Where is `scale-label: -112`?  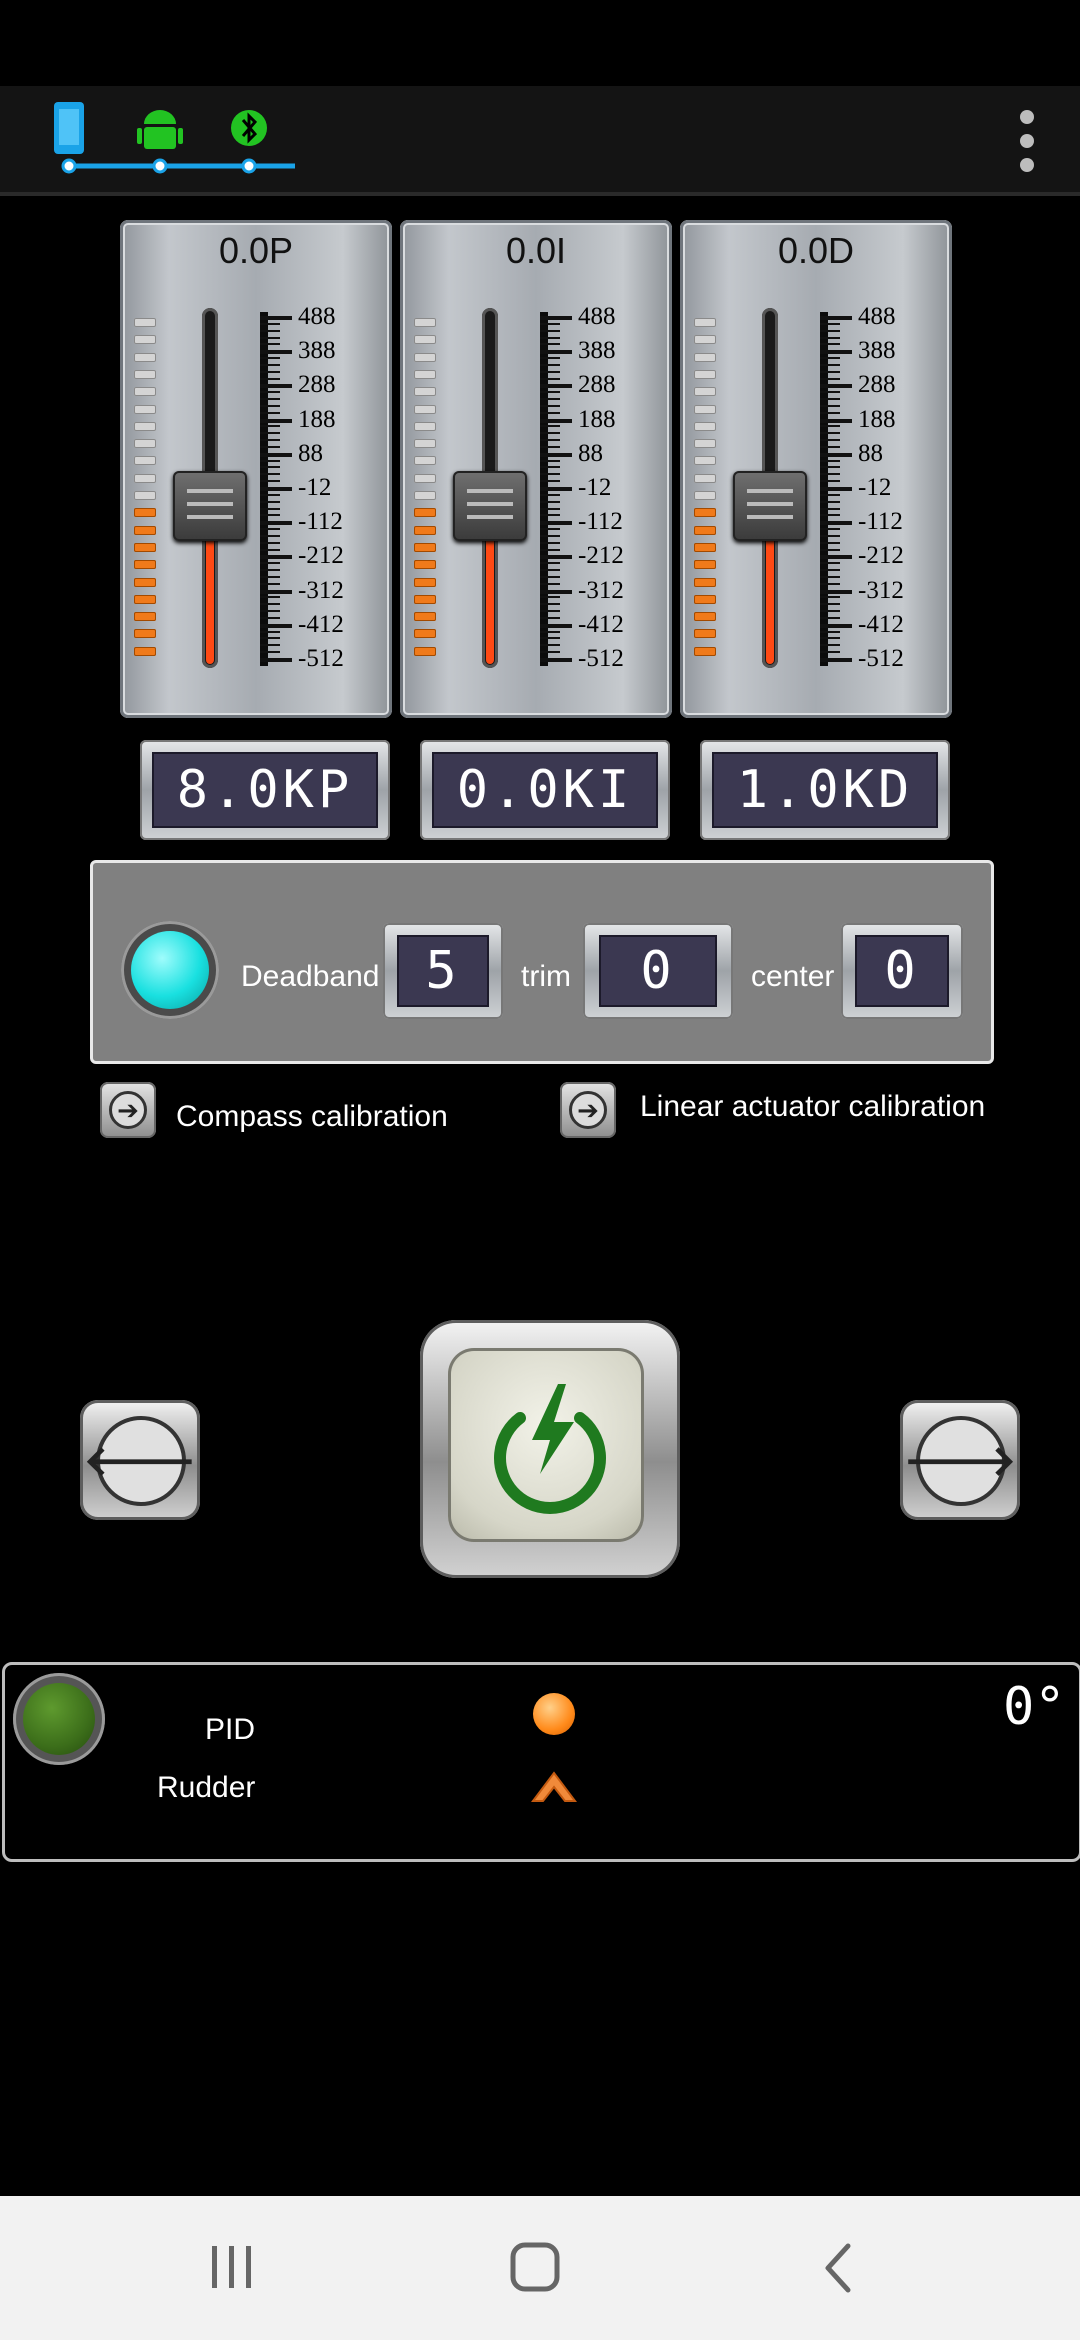 scale-label: -112 is located at coordinates (600, 522).